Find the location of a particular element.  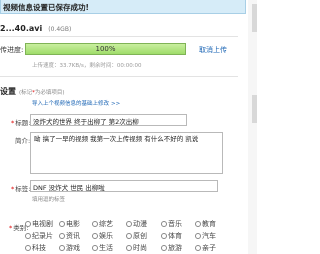

category-option-label: 综艺 is located at coordinates (106, 224).